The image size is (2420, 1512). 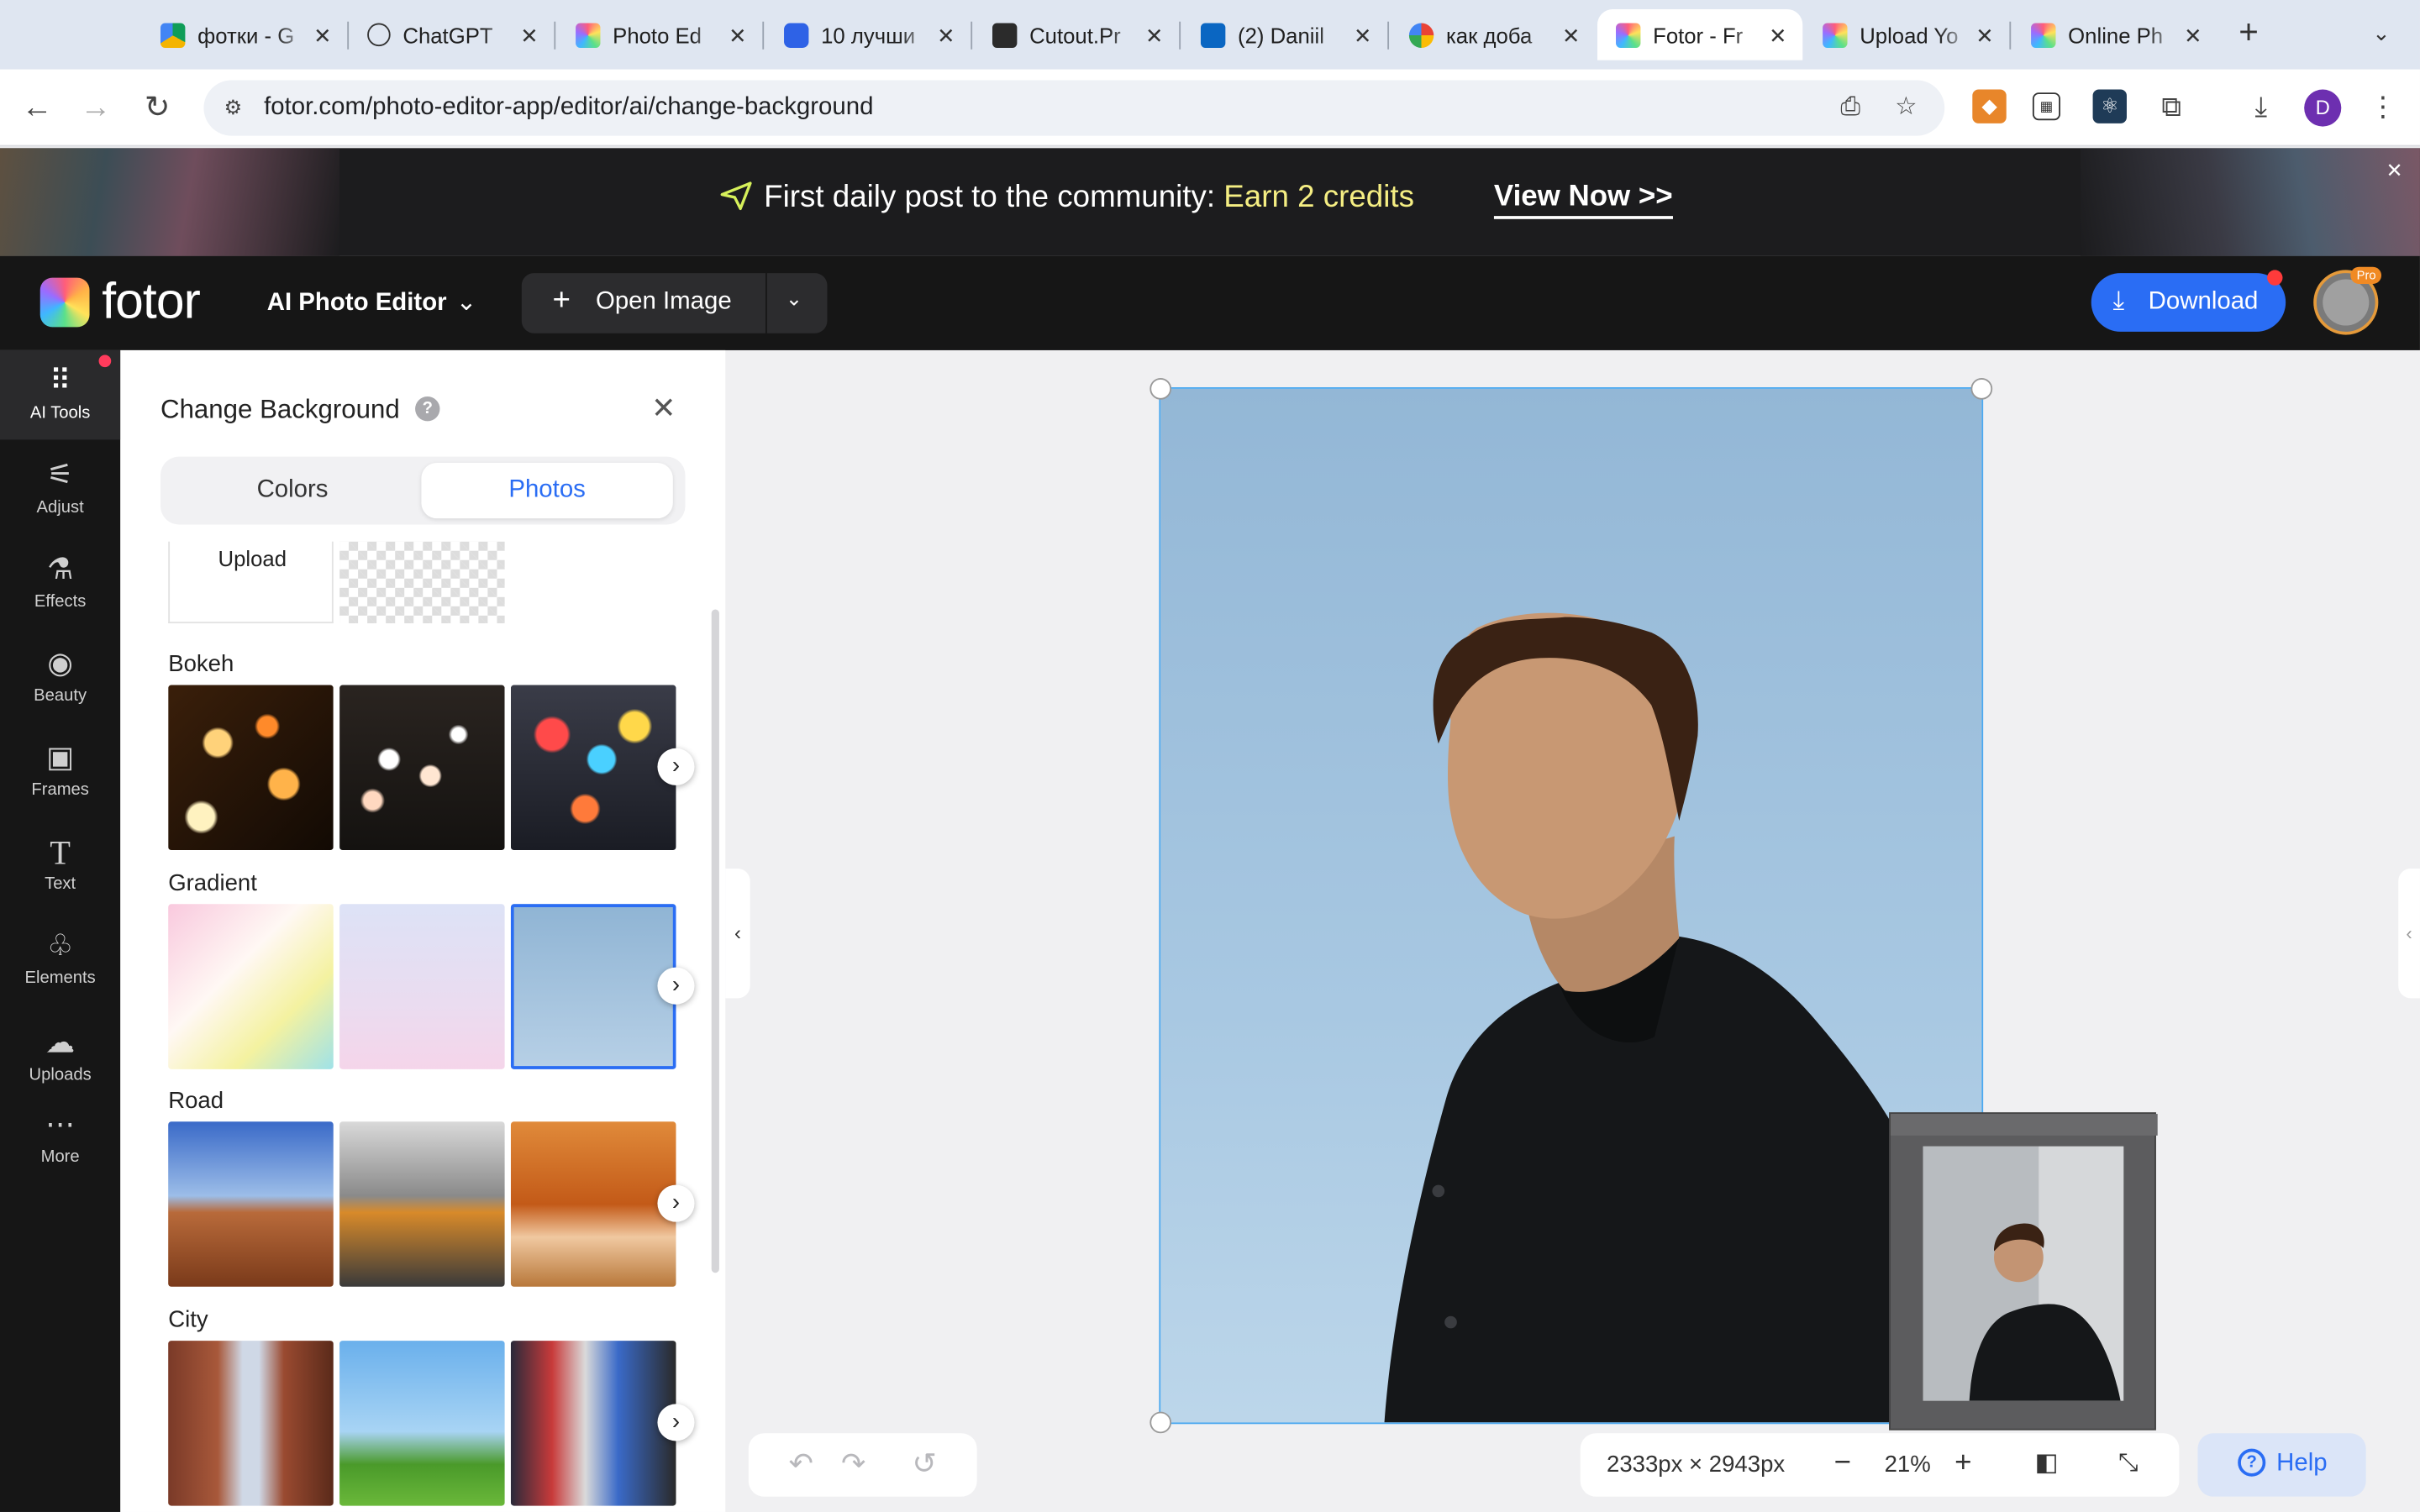 I want to click on resize-handle-top-right, so click(x=1982, y=388).